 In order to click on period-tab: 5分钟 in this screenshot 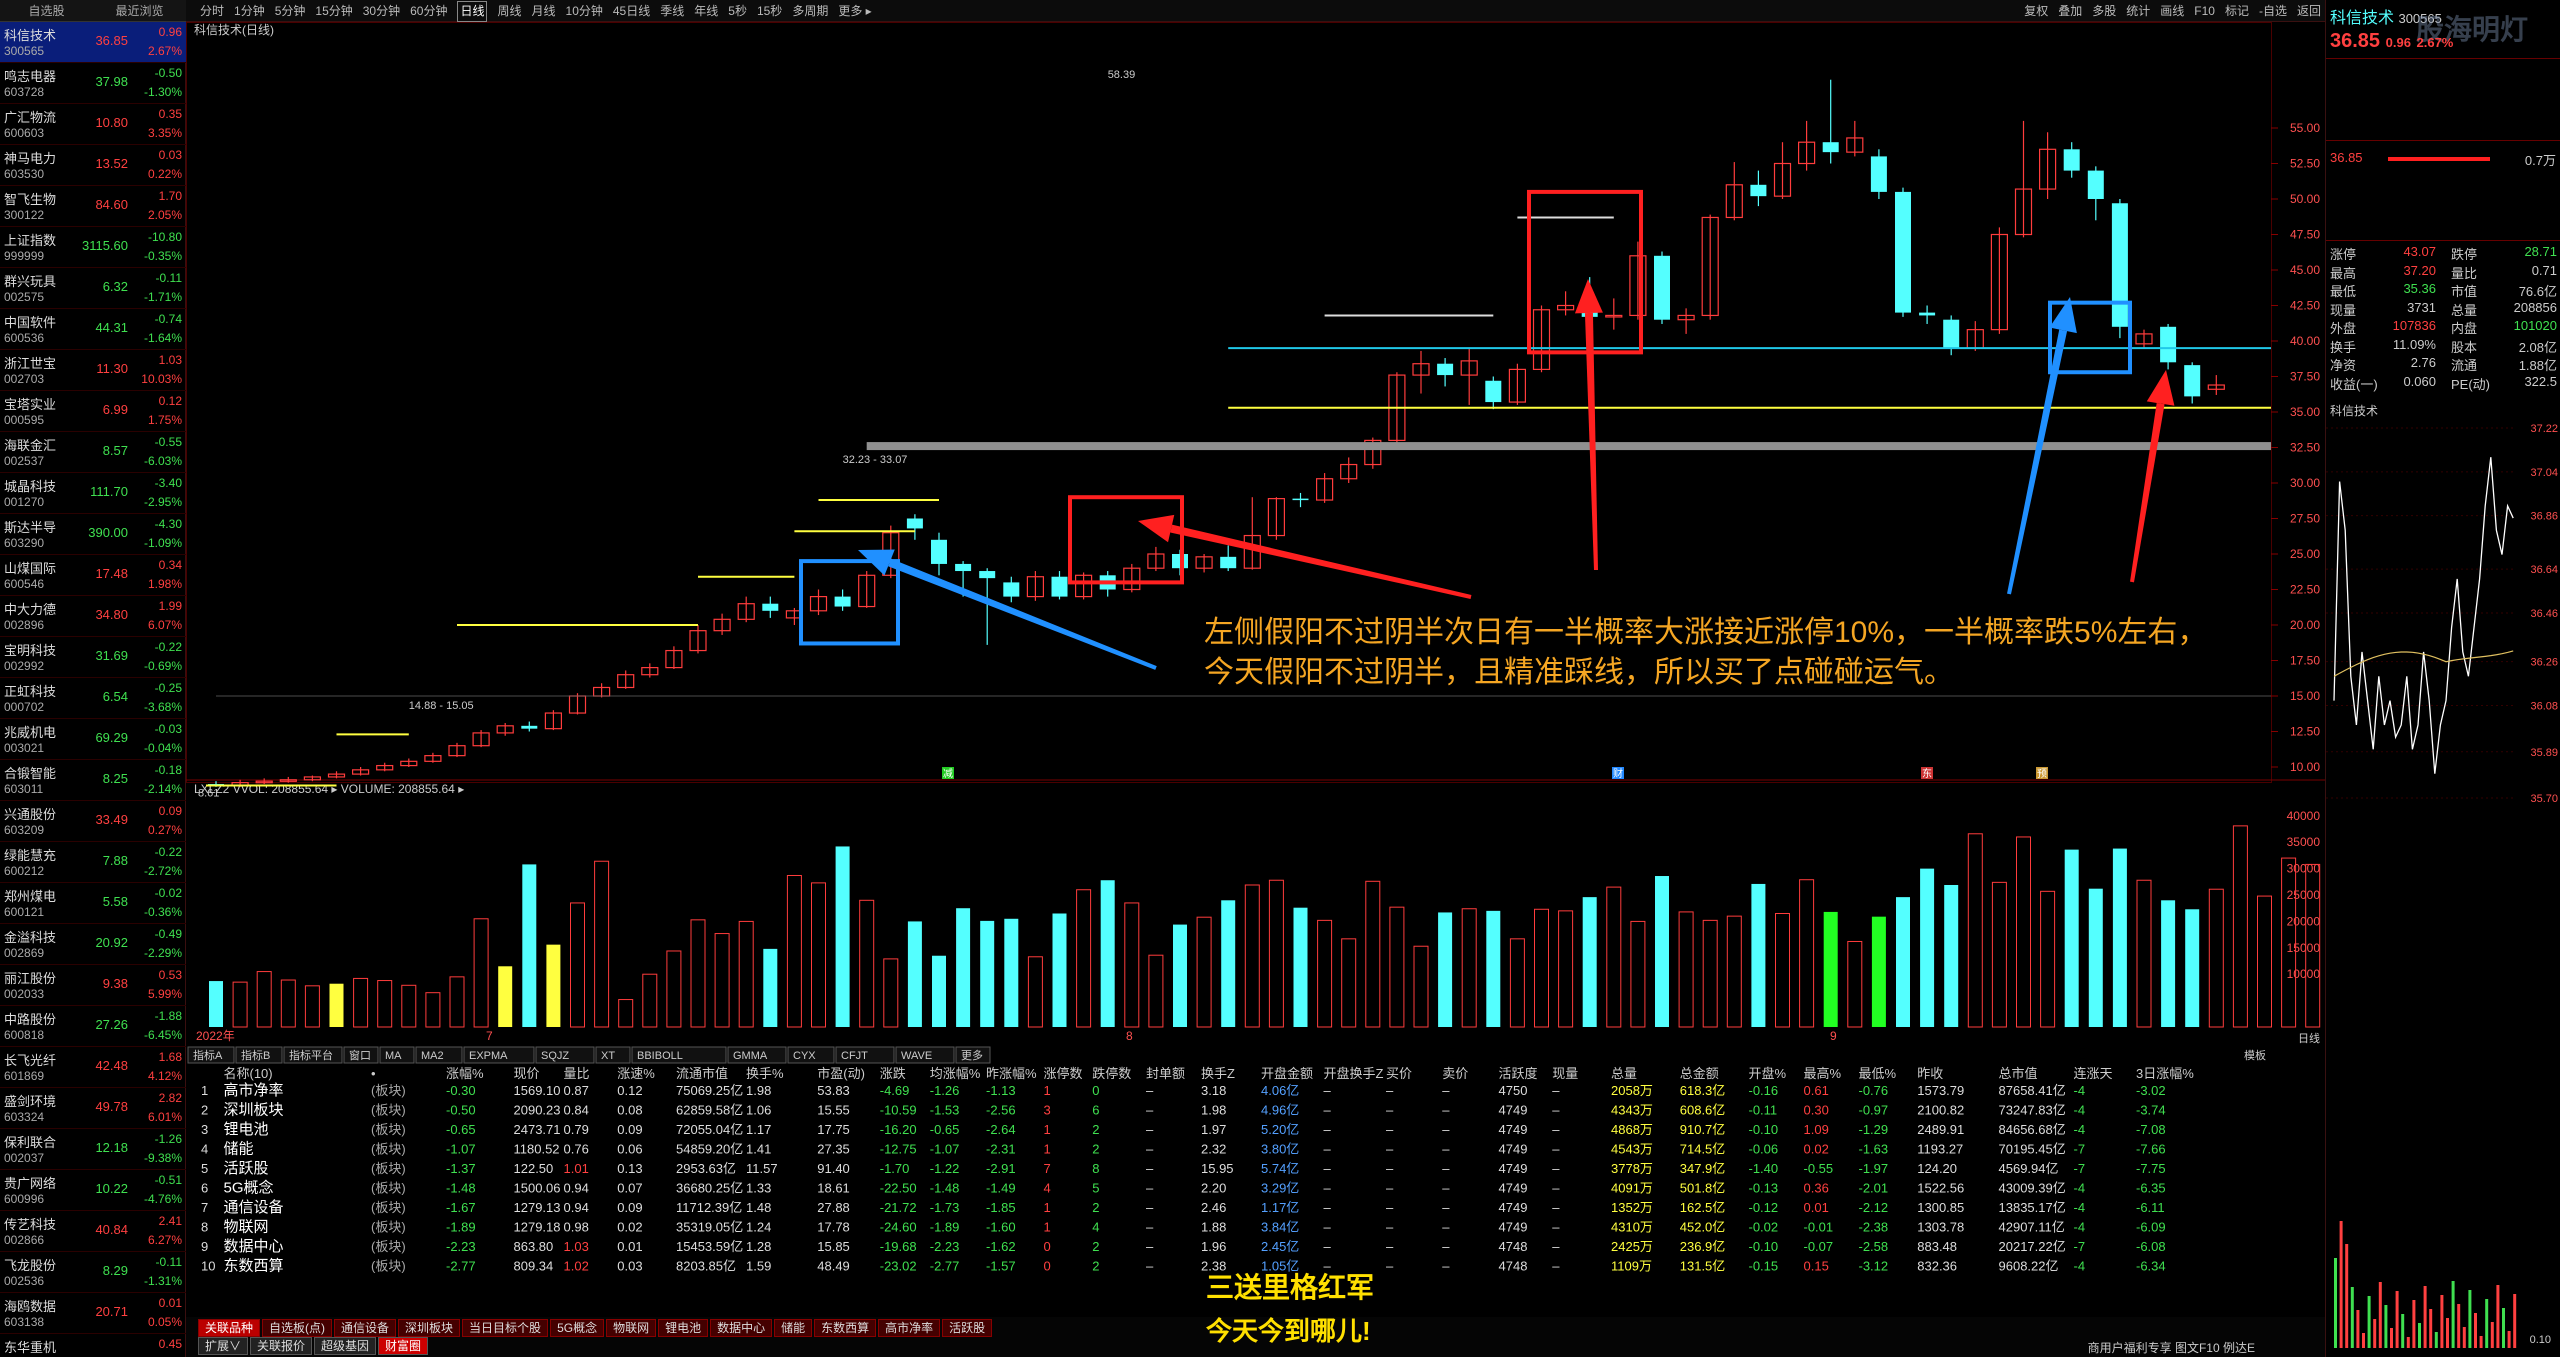, I will do `click(290, 11)`.